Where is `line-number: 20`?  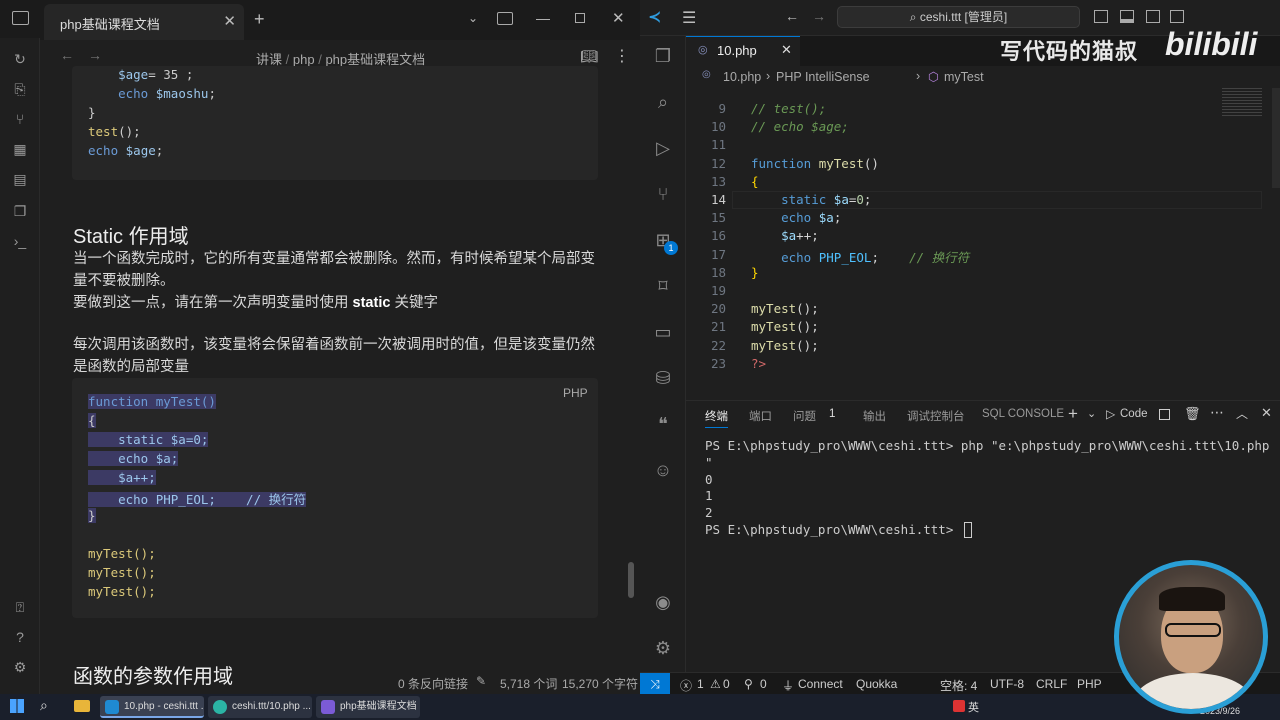
line-number: 20 is located at coordinates (718, 309).